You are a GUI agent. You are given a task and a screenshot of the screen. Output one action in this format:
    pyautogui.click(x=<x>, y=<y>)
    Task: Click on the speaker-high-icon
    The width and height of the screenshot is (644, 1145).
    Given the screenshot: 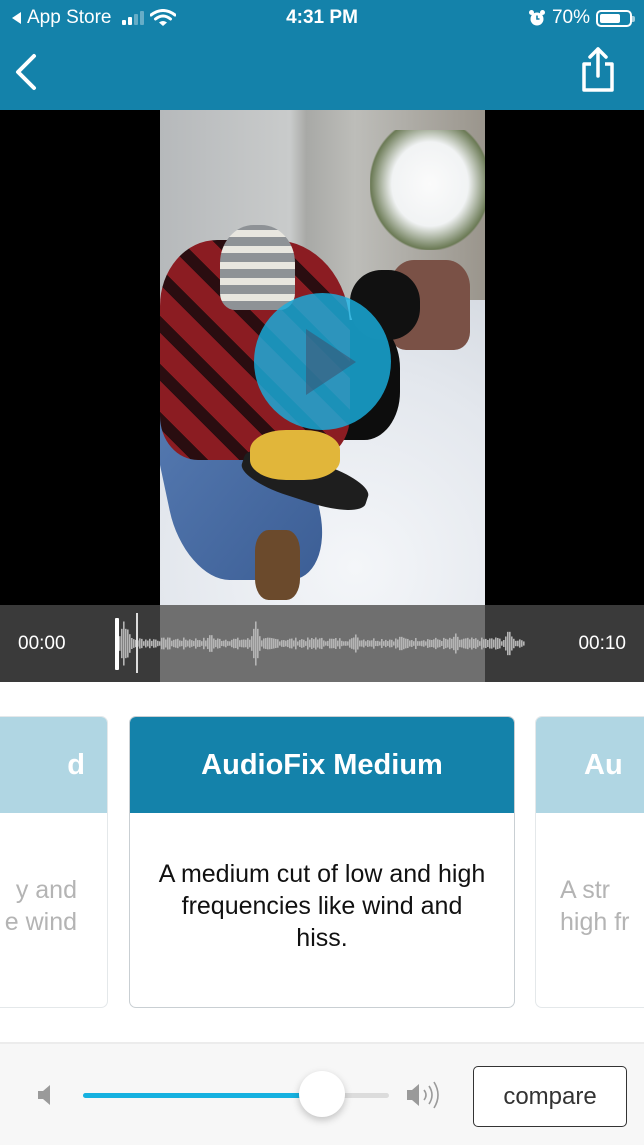 What is the action you would take?
    pyautogui.click(x=423, y=1095)
    